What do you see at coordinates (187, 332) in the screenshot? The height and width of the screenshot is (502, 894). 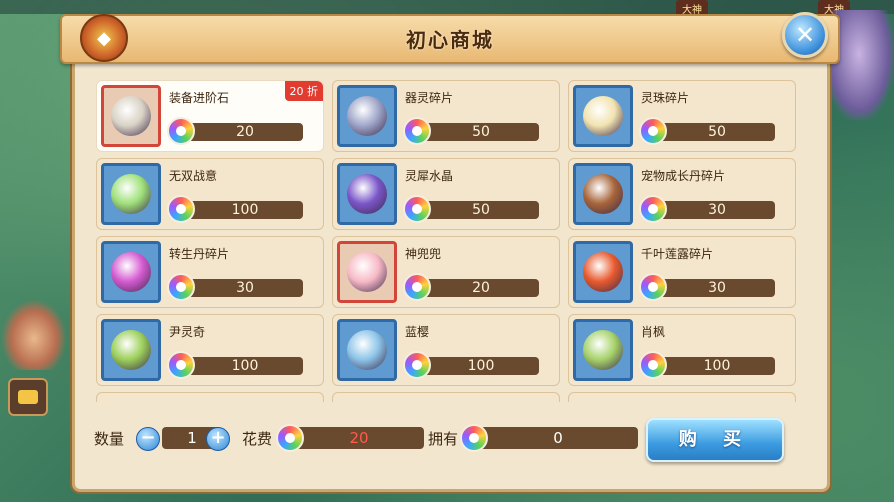 I see `item-name: 尹灵奇` at bounding box center [187, 332].